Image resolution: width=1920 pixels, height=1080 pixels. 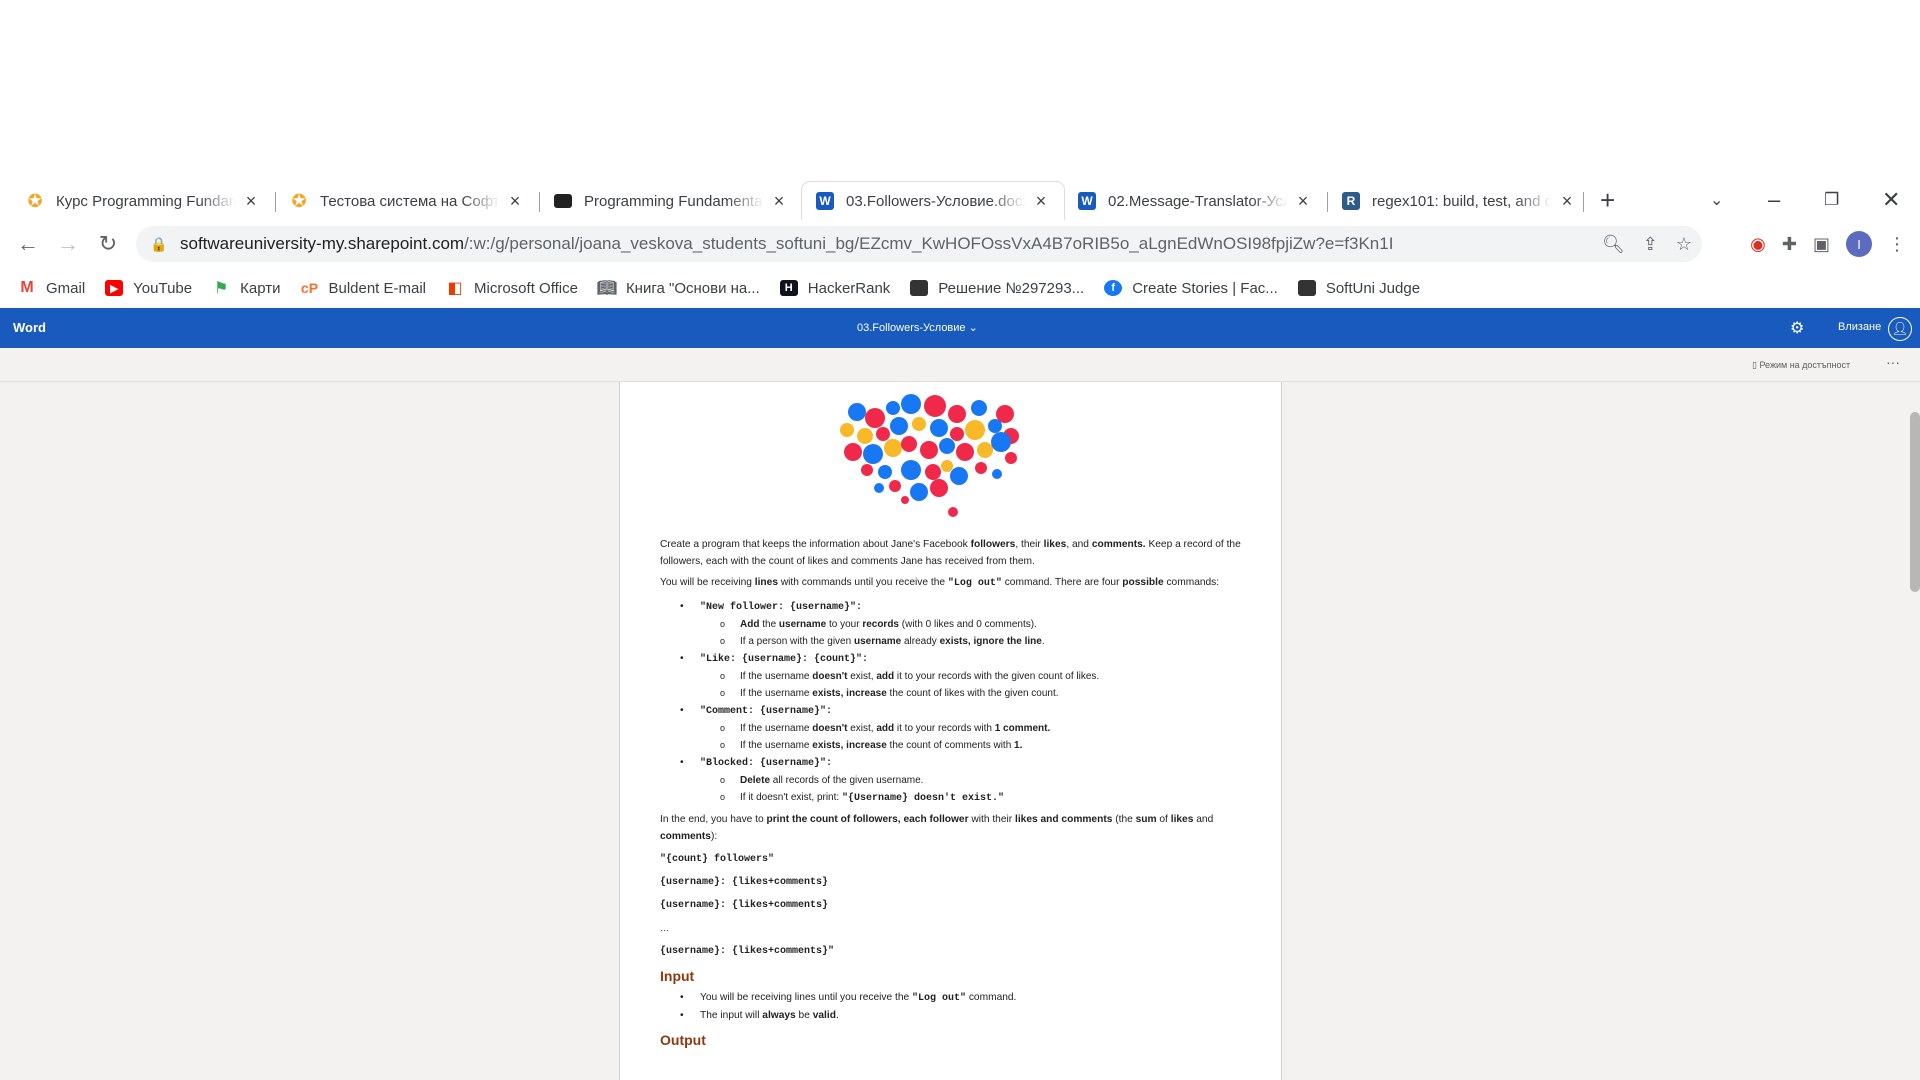 What do you see at coordinates (511, 289) in the screenshot?
I see `bookmark-office: ◧ Microsoft Office` at bounding box center [511, 289].